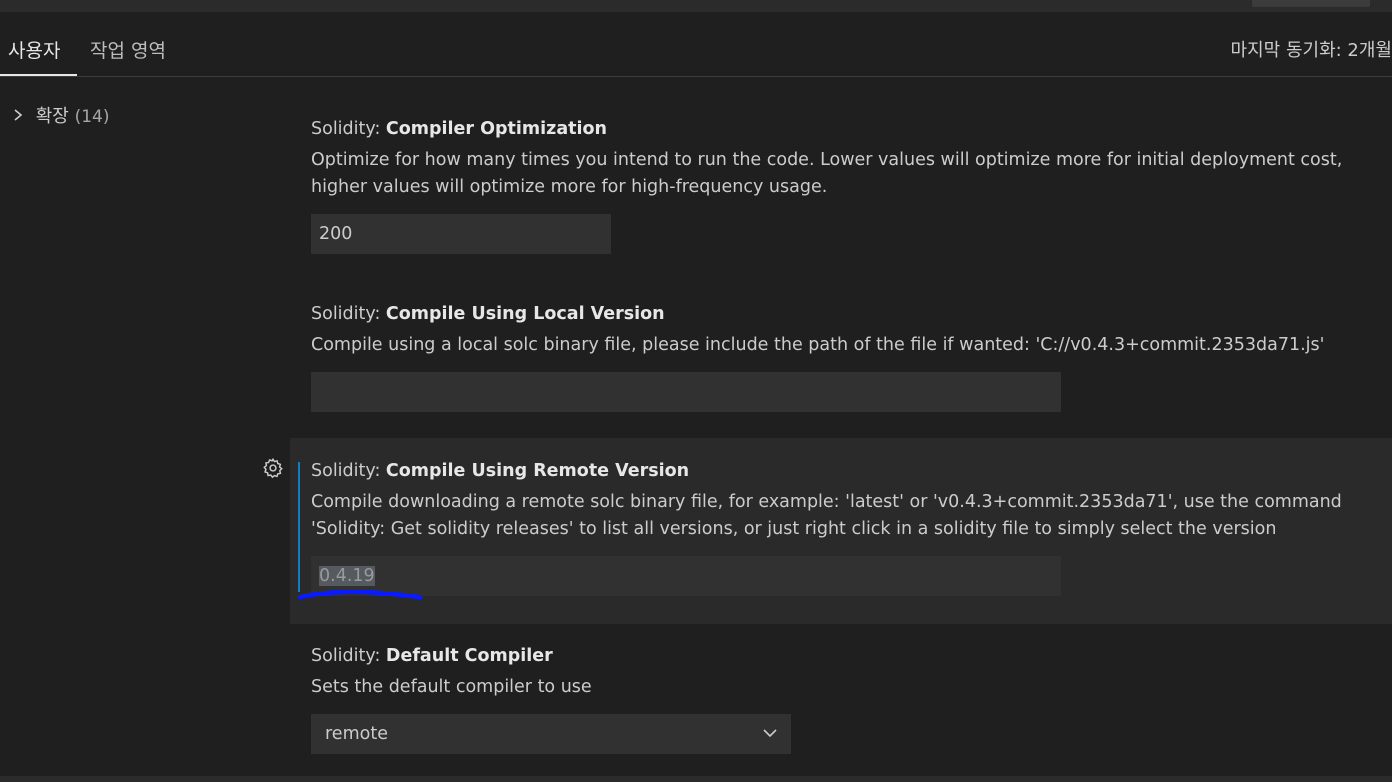 The height and width of the screenshot is (782, 1392). What do you see at coordinates (92, 117) in the screenshot?
I see `toc-item-count: (14)` at bounding box center [92, 117].